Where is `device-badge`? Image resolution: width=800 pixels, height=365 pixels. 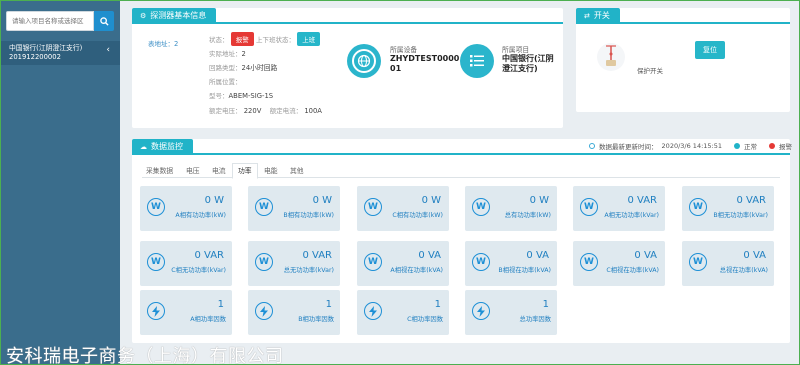 device-badge is located at coordinates (364, 61).